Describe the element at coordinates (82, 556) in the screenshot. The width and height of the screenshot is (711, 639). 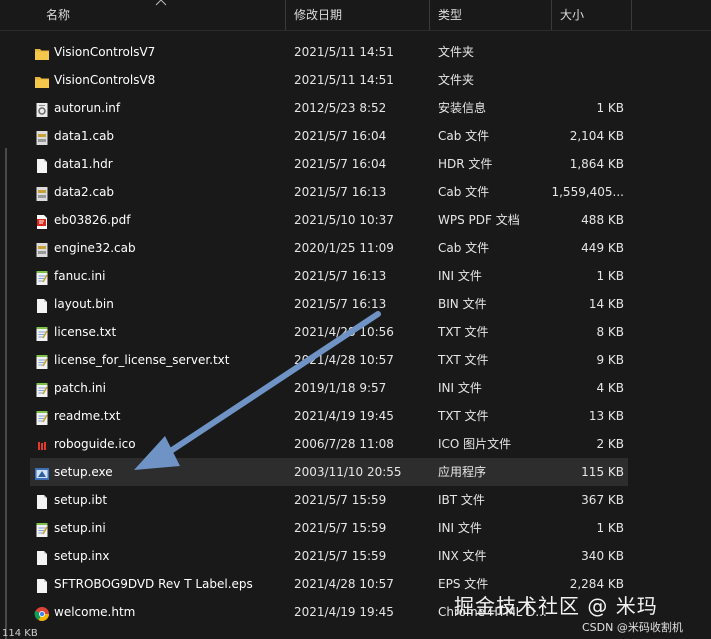
I see `file-name: setup.inx` at that location.